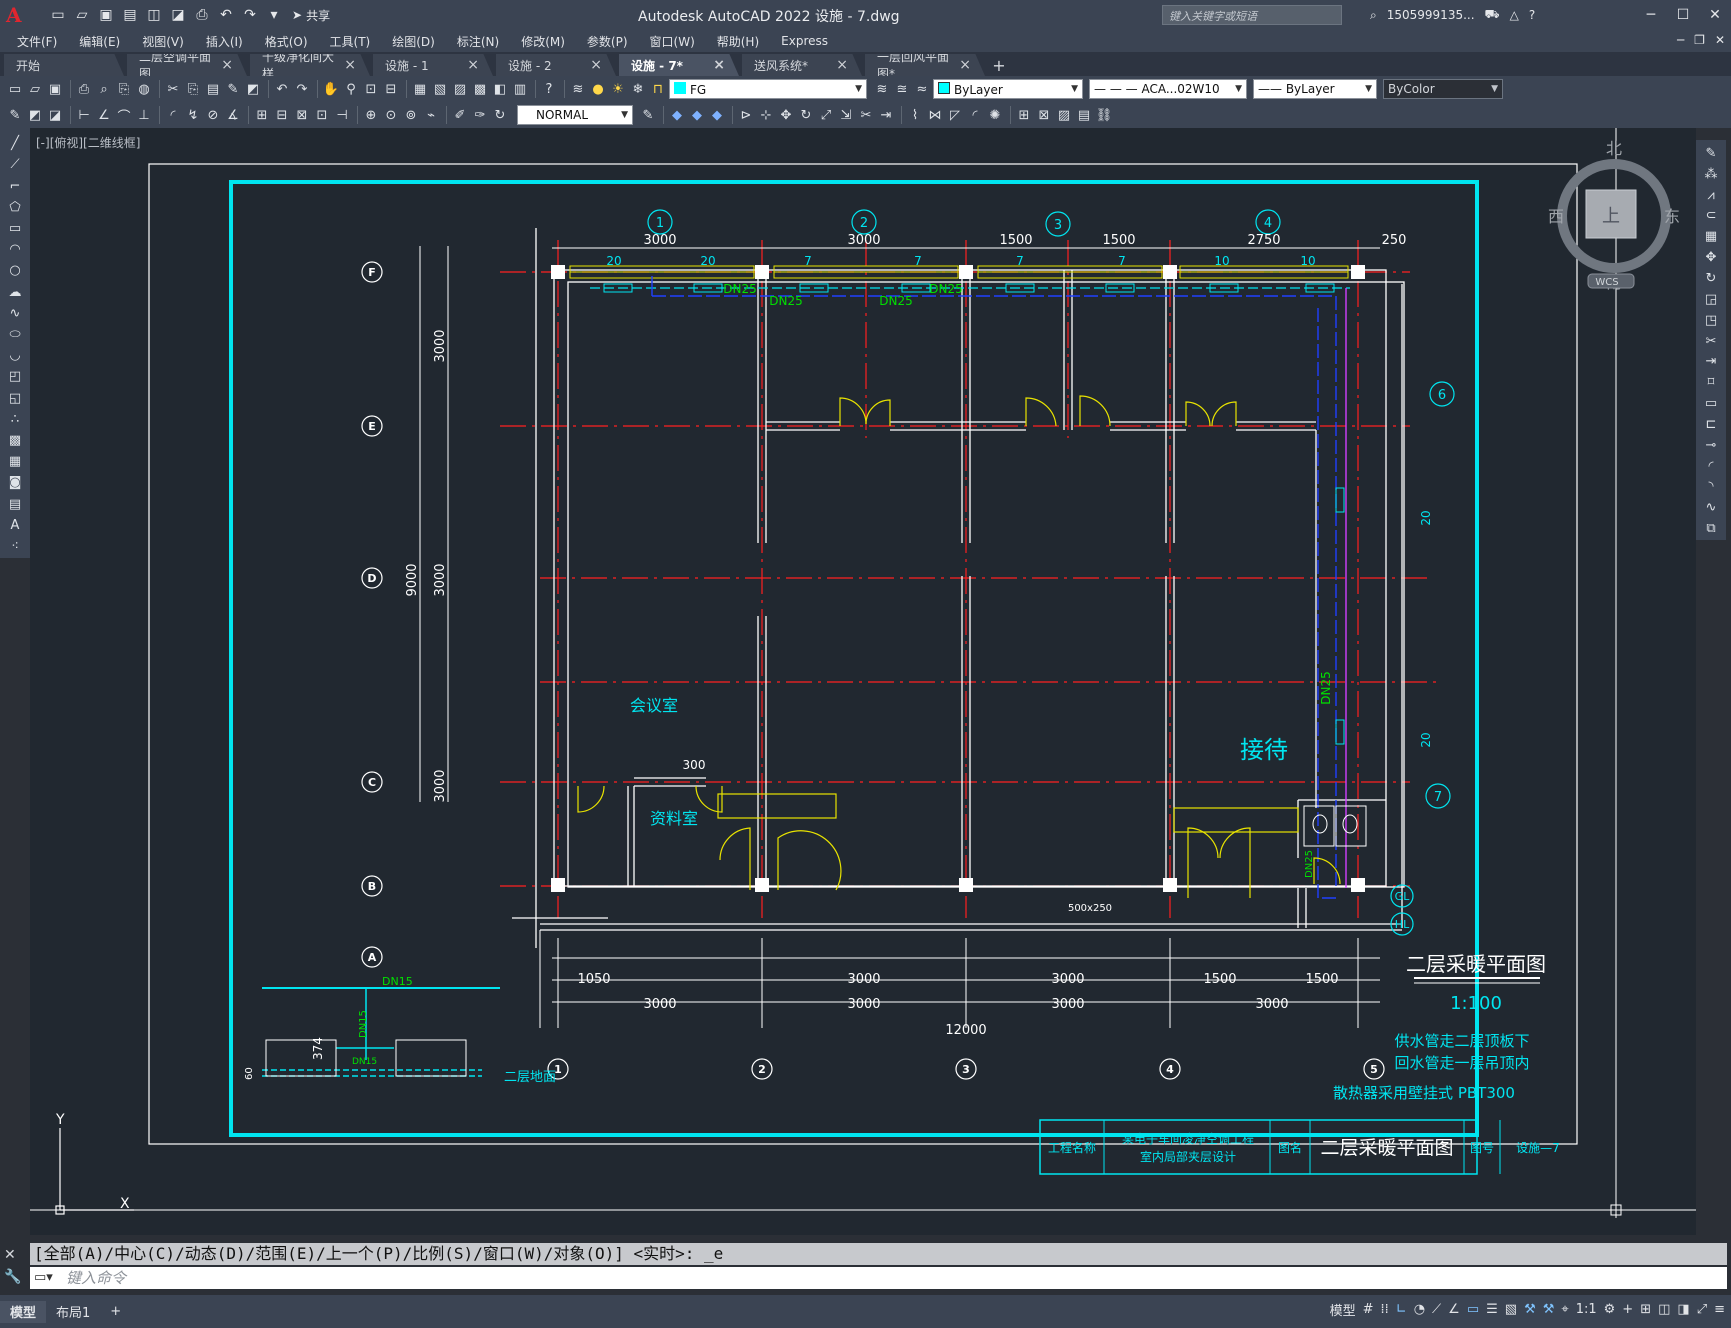 The width and height of the screenshot is (1731, 1328). I want to click on stretch-icon: ⇲, so click(846, 115).